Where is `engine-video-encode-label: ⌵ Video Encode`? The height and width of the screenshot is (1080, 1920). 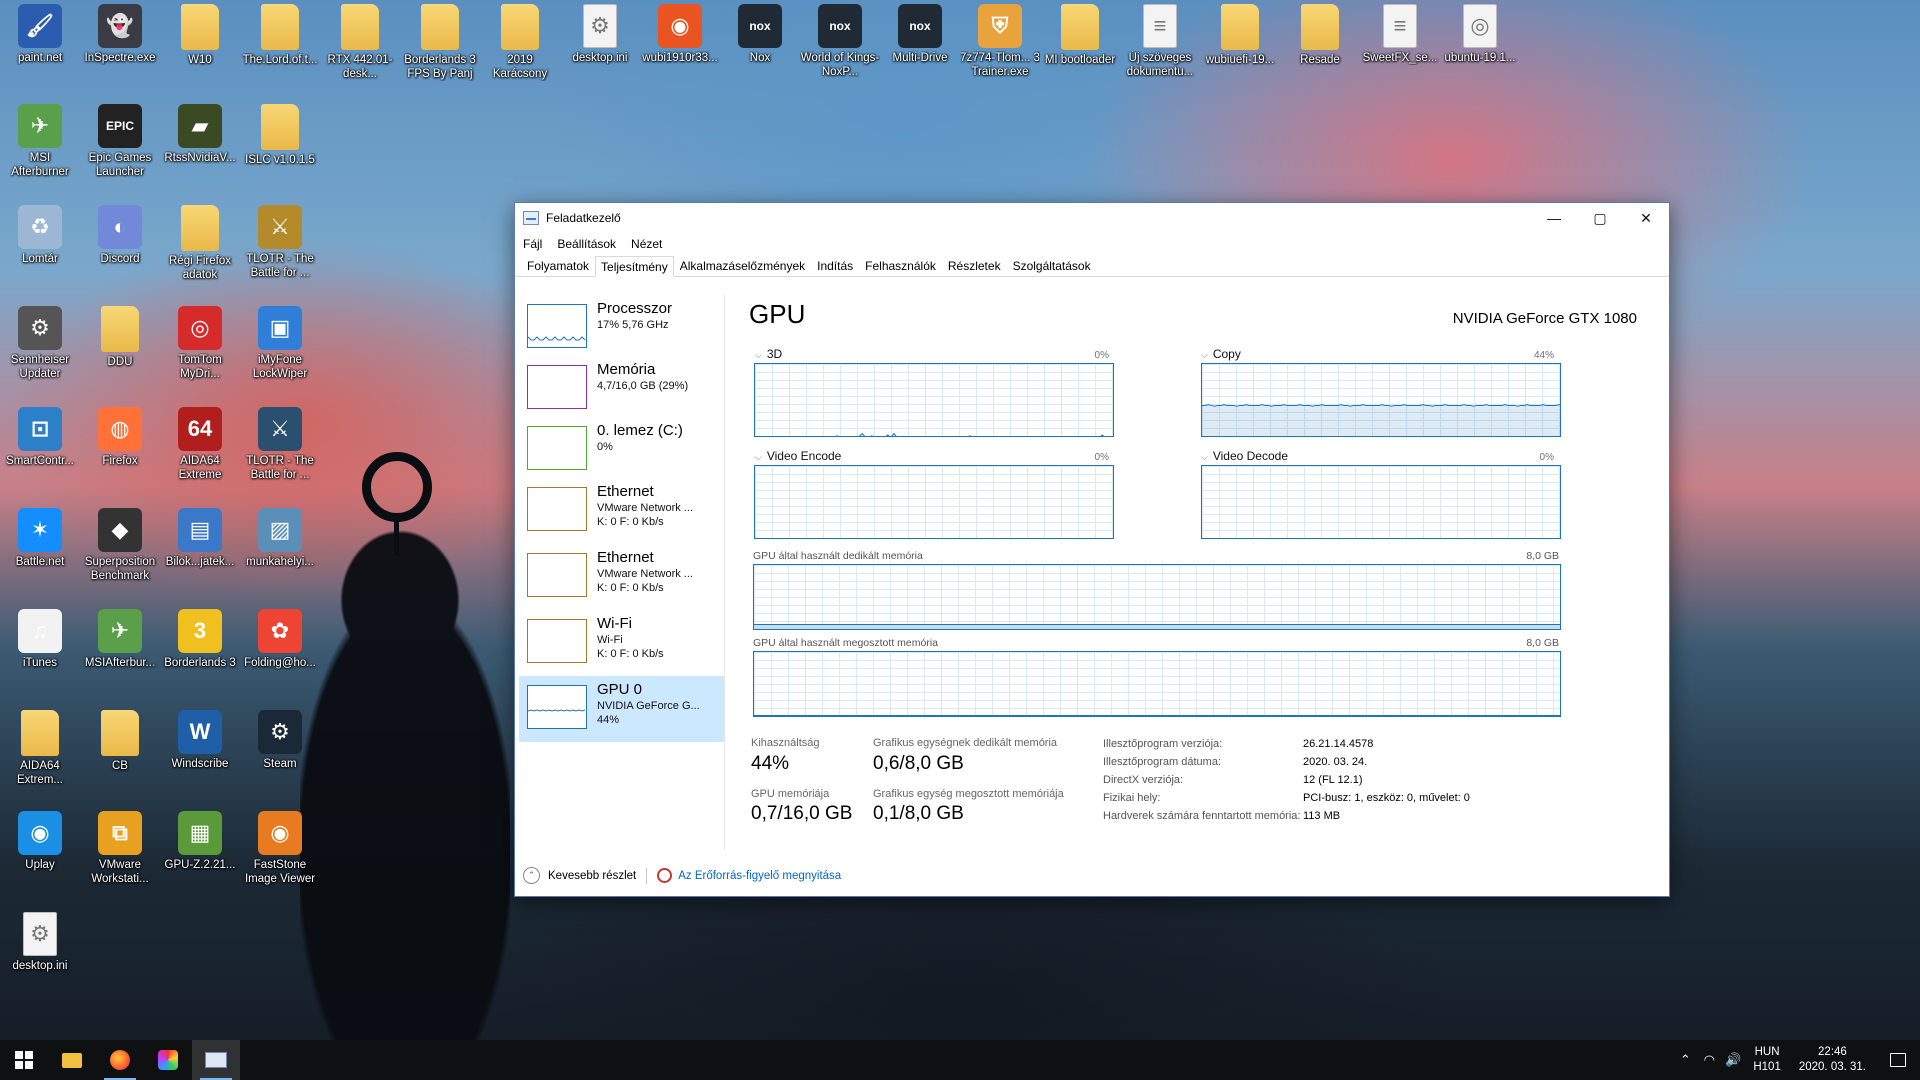
engine-video-encode-label: ⌵ Video Encode is located at coordinates (798, 456).